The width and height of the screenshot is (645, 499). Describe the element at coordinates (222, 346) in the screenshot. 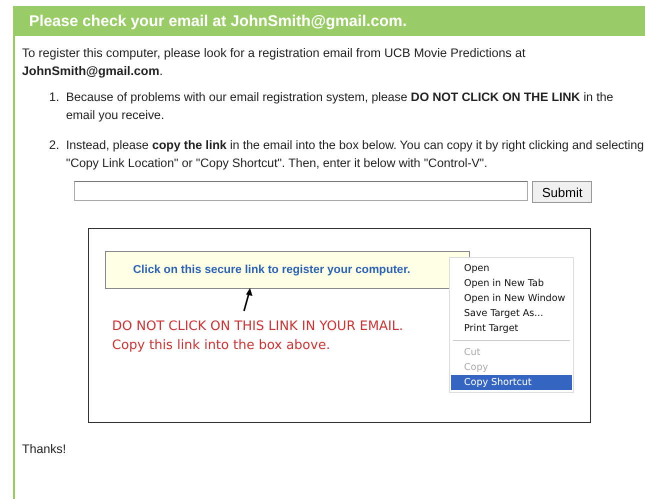

I see `warning-text: Copy this link into the box above.` at that location.